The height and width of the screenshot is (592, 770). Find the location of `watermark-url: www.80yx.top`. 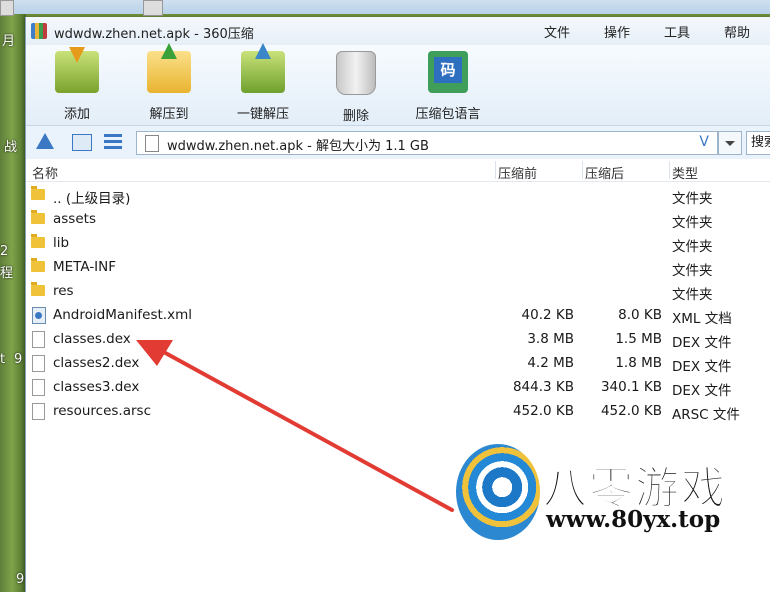

watermark-url: www.80yx.top is located at coordinates (633, 519).